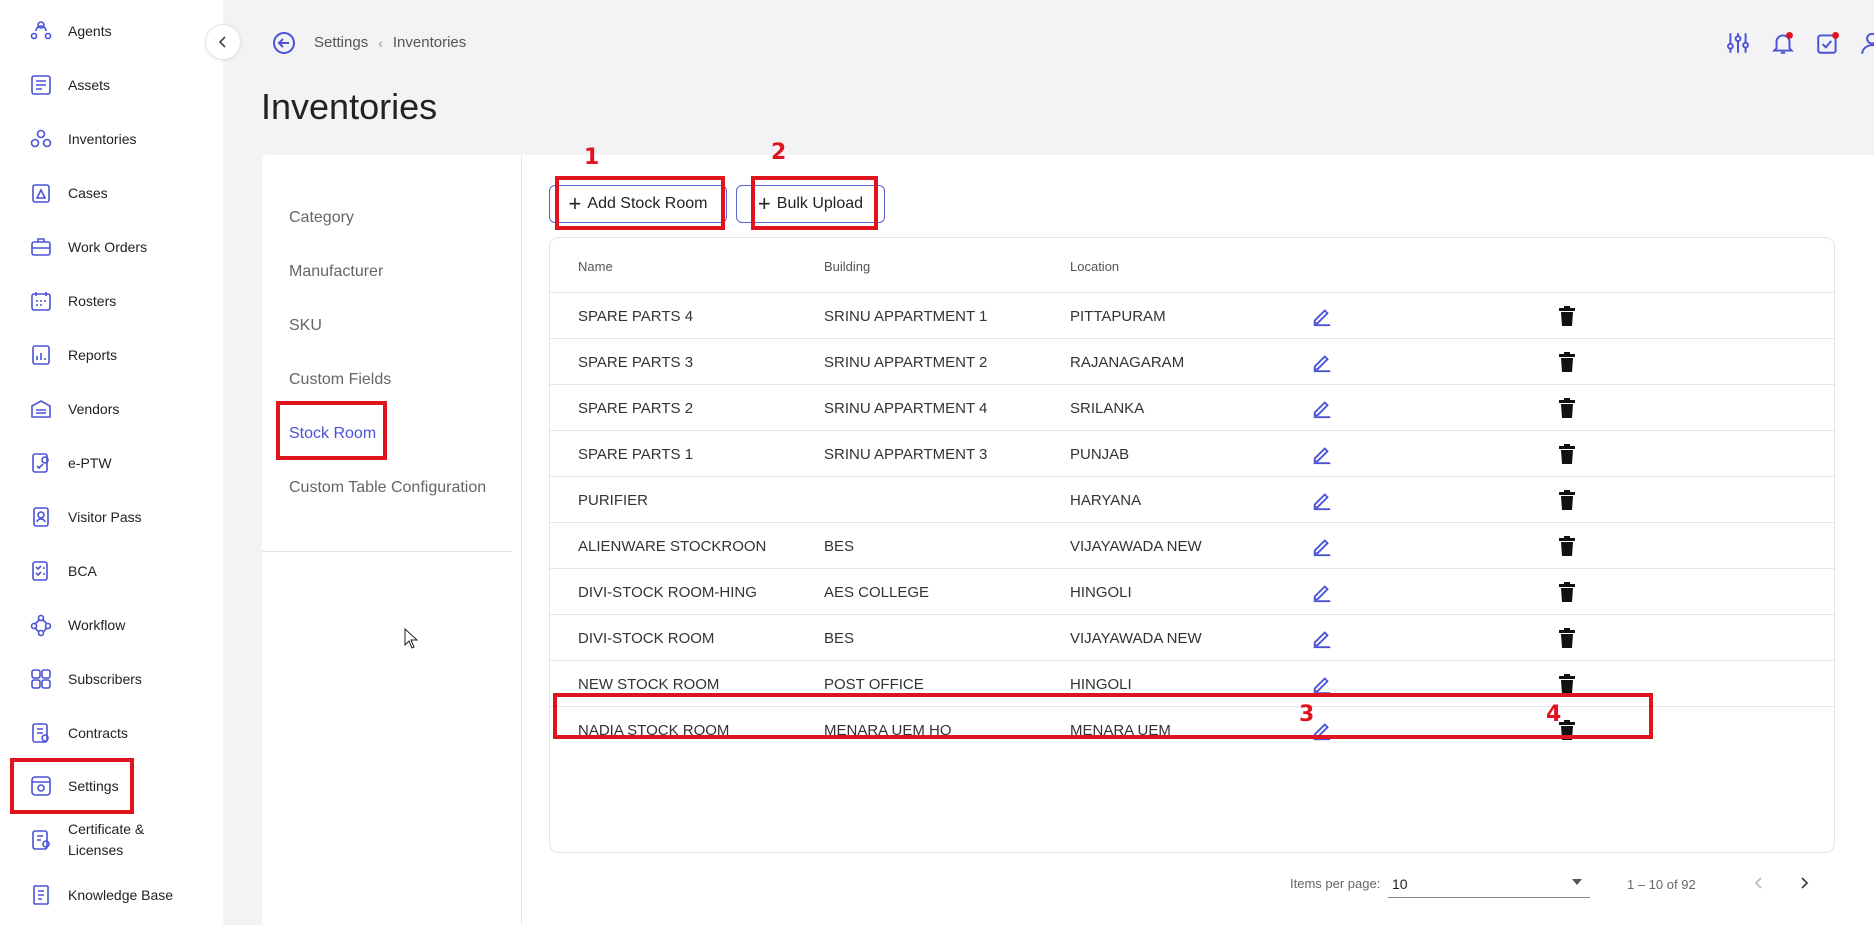 This screenshot has height=925, width=1874. I want to click on cell-name: NEW STOCK ROOM, so click(649, 684).